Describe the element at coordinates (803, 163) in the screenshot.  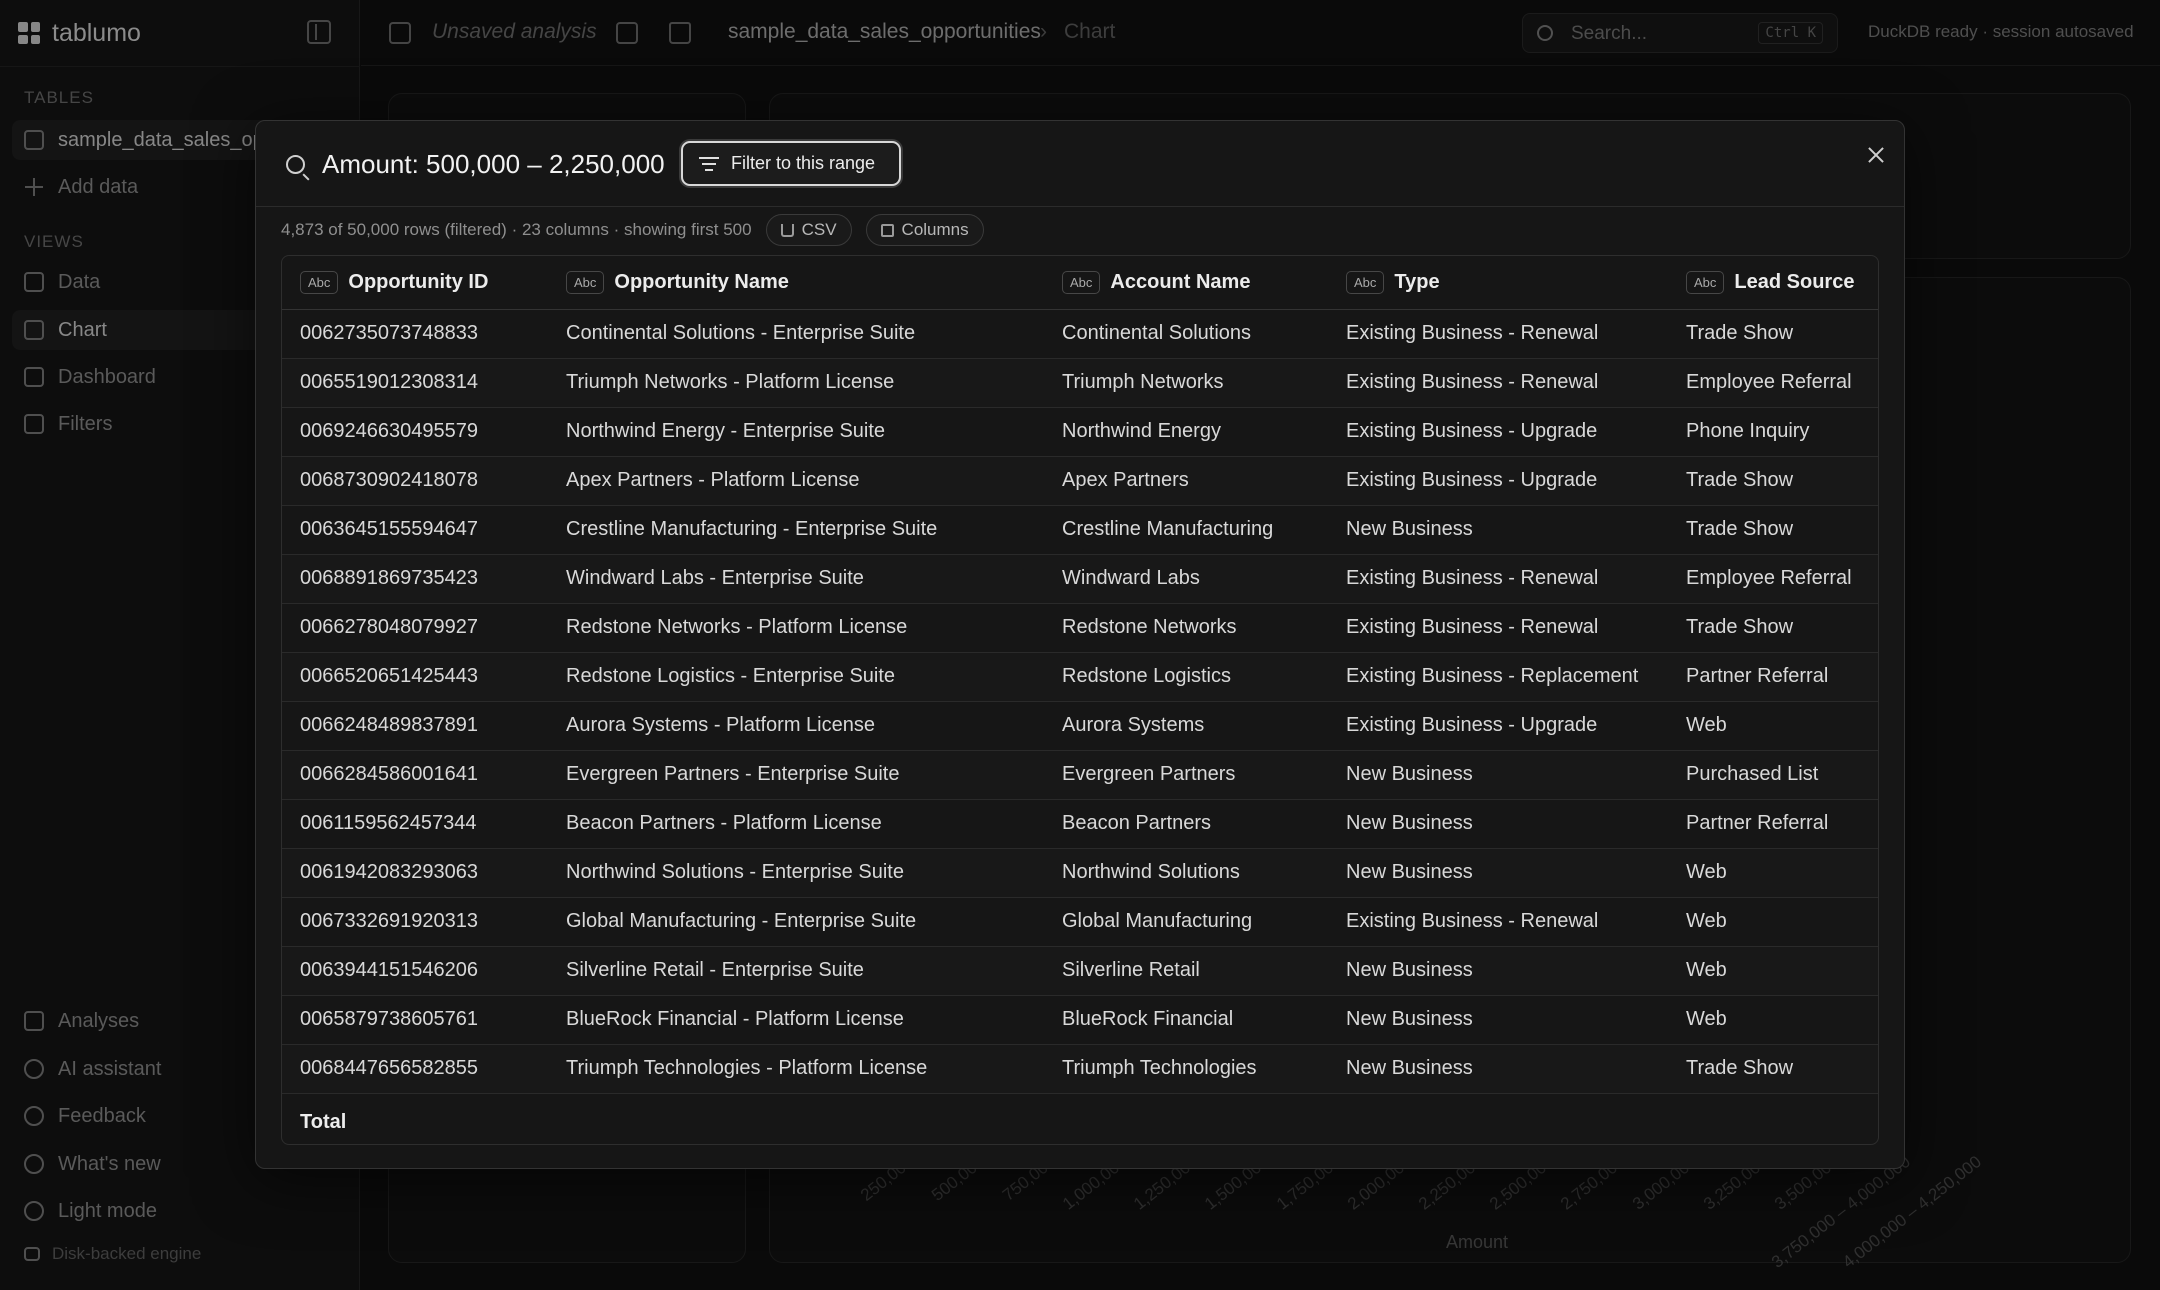
I see `filter-to-range-label: Filter to this range` at that location.